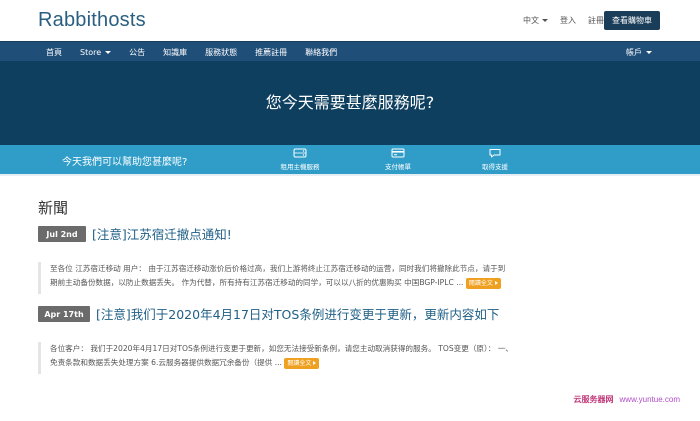  What do you see at coordinates (300, 153) in the screenshot?
I see `server-icon` at bounding box center [300, 153].